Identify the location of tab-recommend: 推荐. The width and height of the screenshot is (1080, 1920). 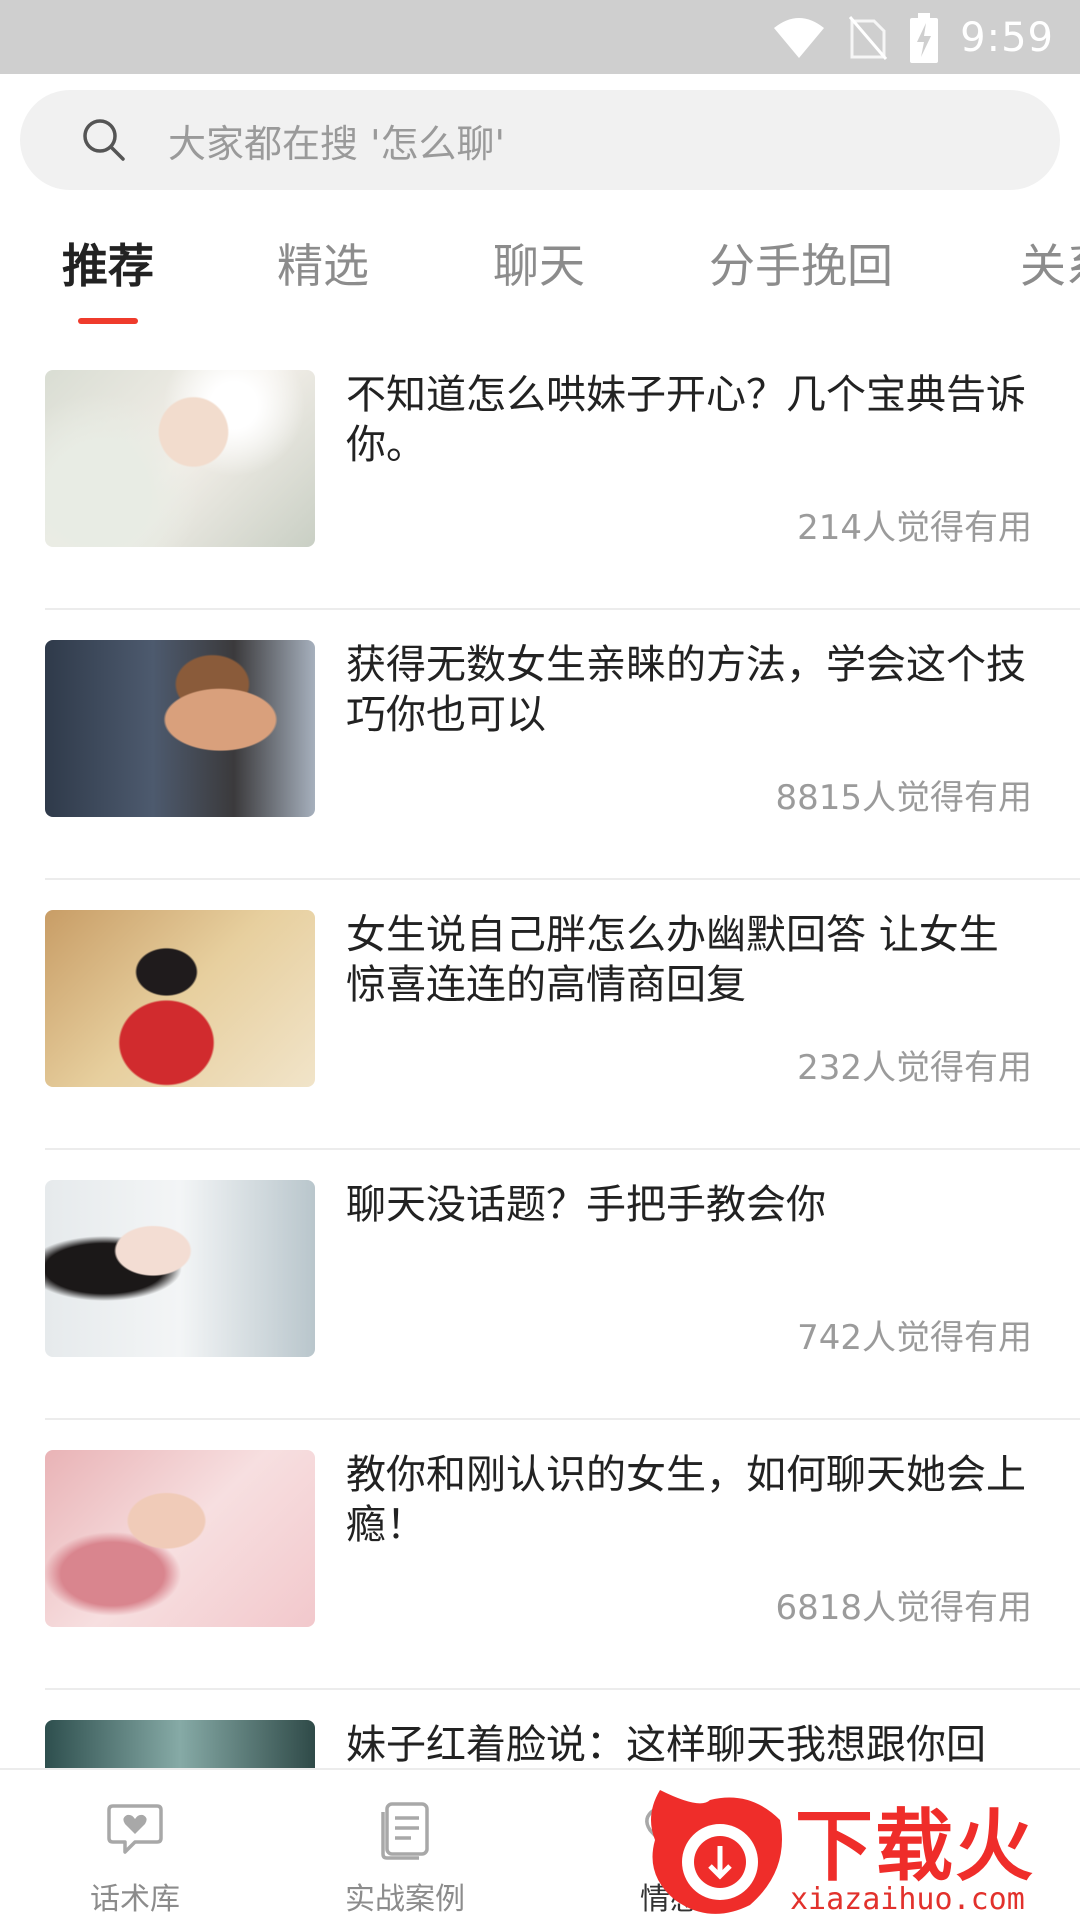
(108, 263).